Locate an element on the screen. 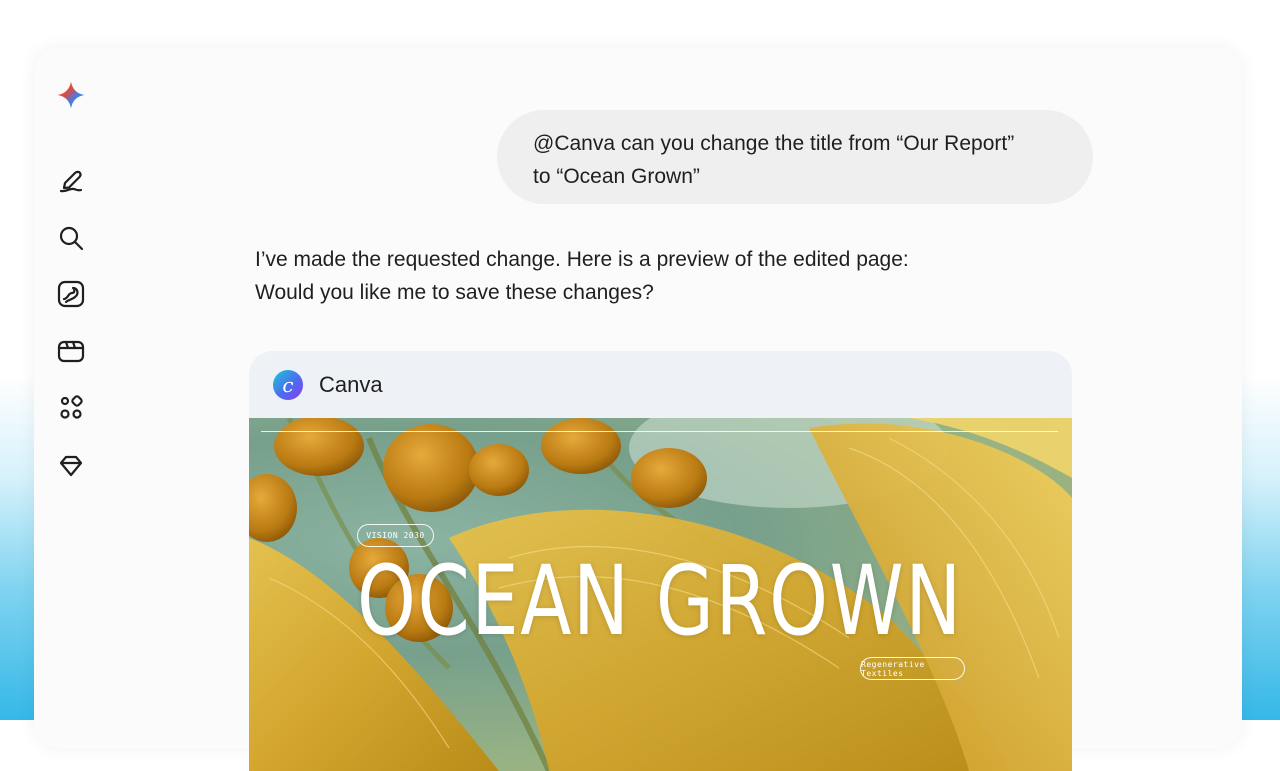 This screenshot has height=771, width=1280. search-icon is located at coordinates (71, 238).